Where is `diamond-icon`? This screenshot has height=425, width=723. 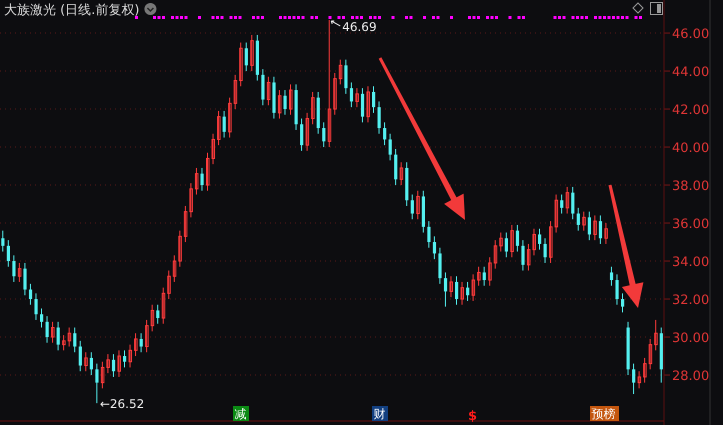
diamond-icon is located at coordinates (638, 8).